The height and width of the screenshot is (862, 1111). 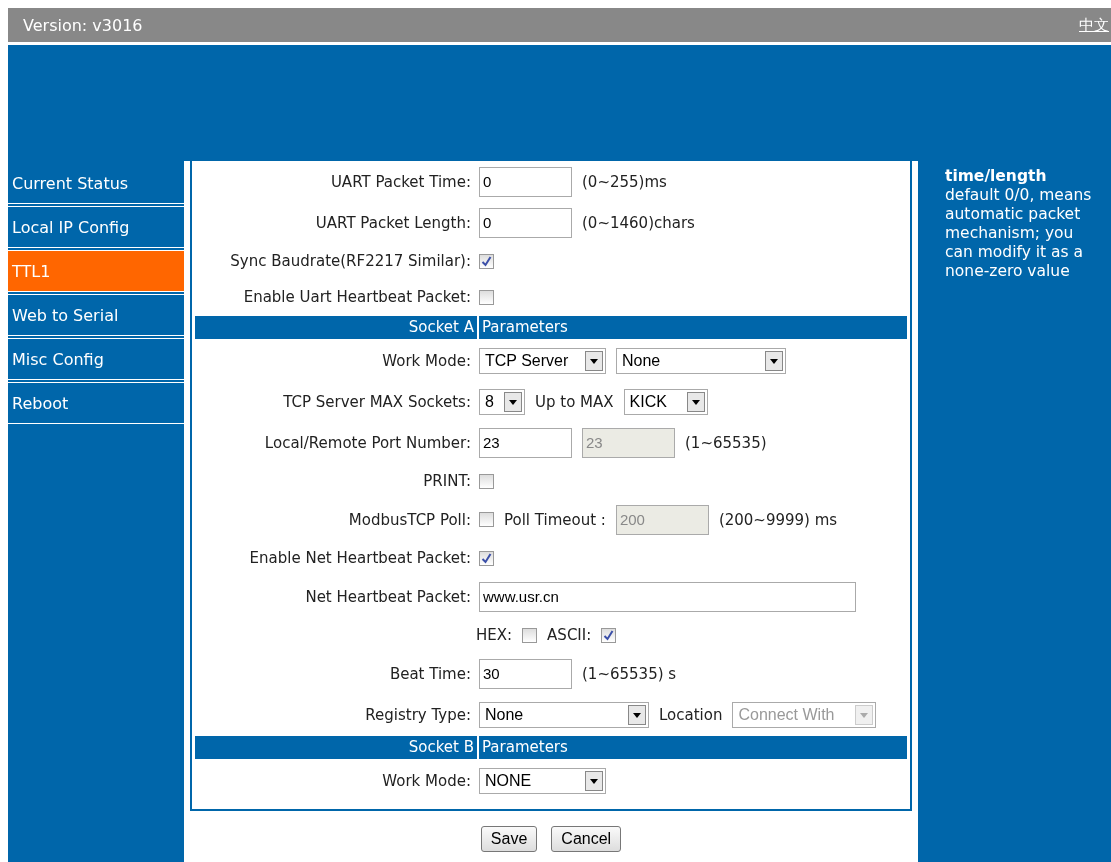 What do you see at coordinates (502, 401) in the screenshot?
I see `dropdown: 8` at bounding box center [502, 401].